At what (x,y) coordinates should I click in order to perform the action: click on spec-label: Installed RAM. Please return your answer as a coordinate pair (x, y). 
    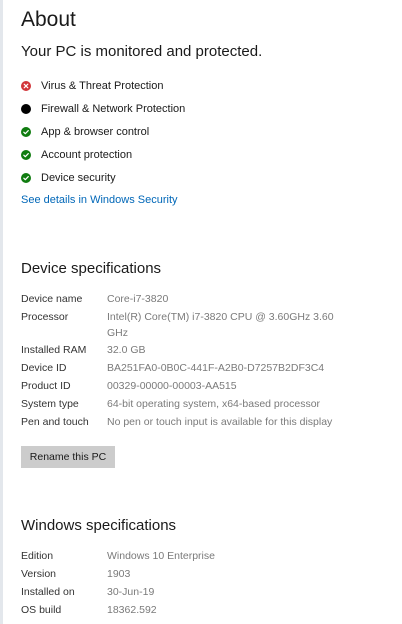
    Looking at the image, I should click on (54, 350).